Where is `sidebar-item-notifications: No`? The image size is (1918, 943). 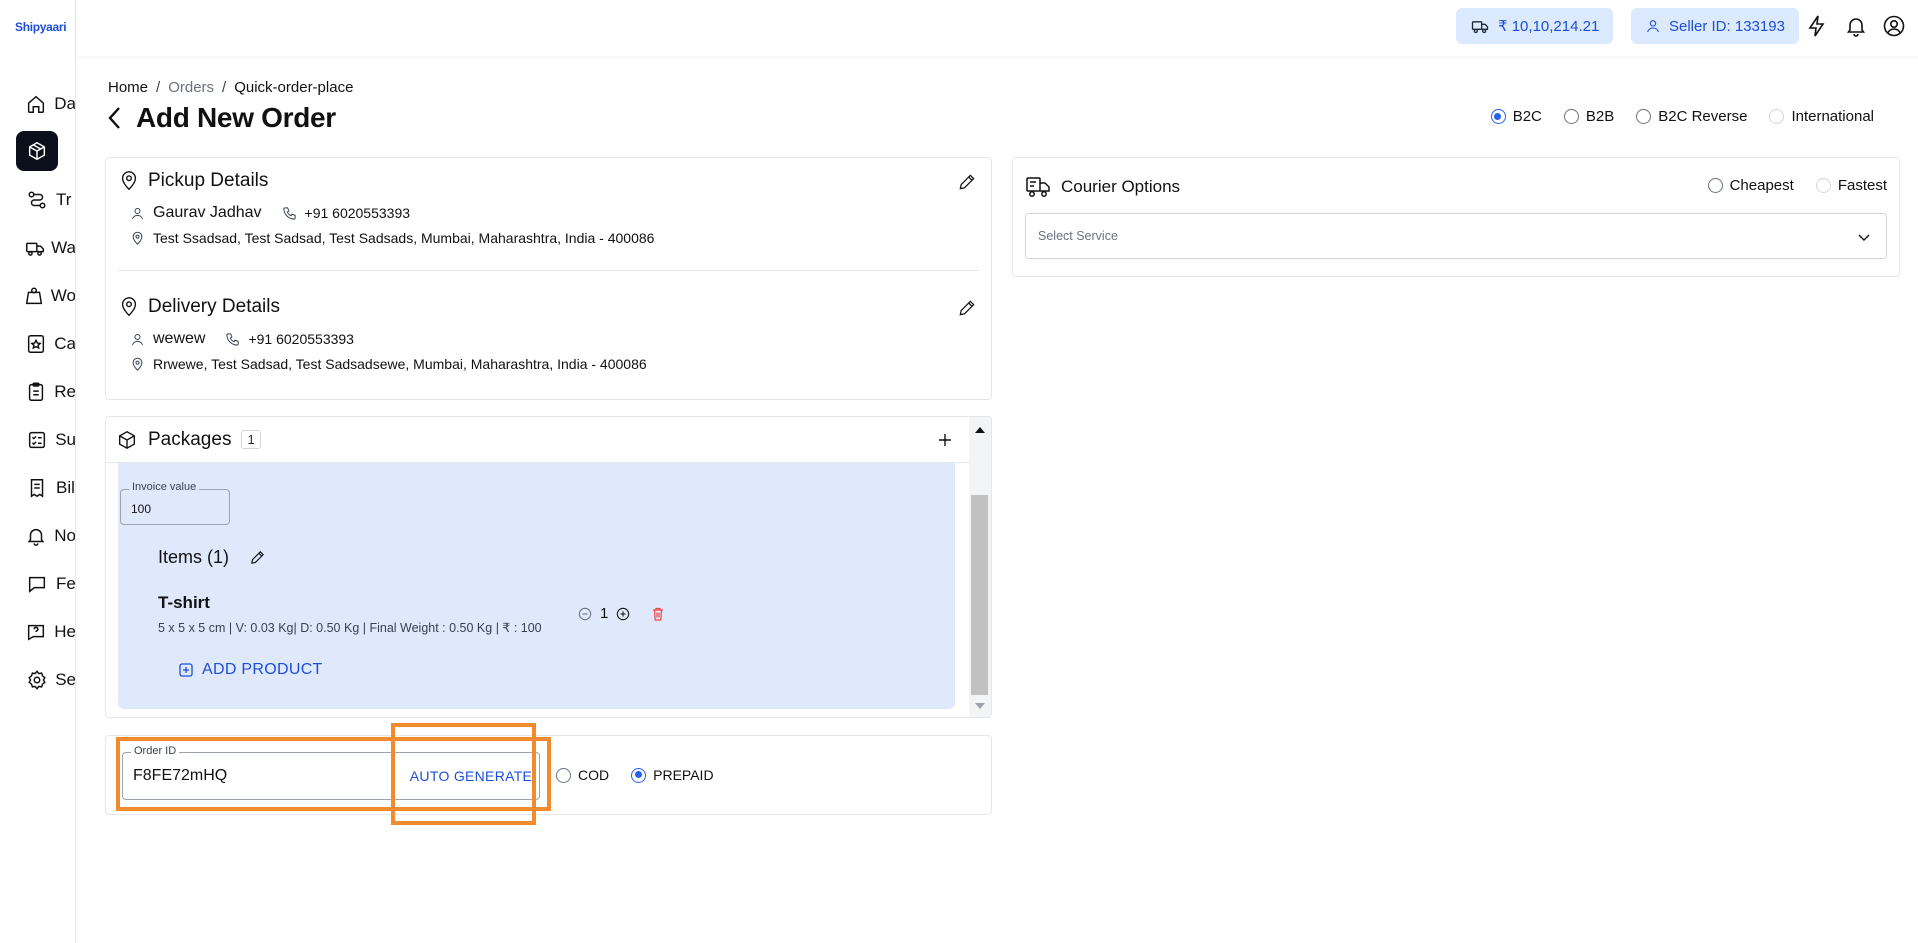
sidebar-item-notifications: No is located at coordinates (38, 536).